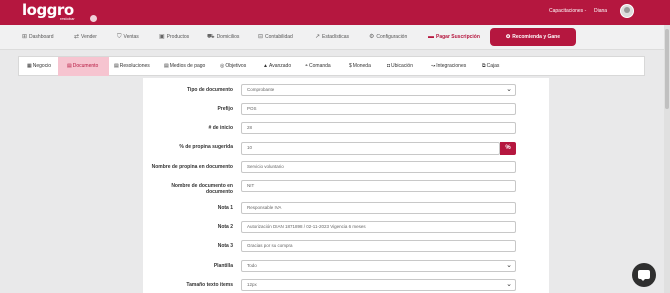  Describe the element at coordinates (335, 12) in the screenshot. I see `top-bar: loggro restobar Capacitaciones - Diana` at that location.